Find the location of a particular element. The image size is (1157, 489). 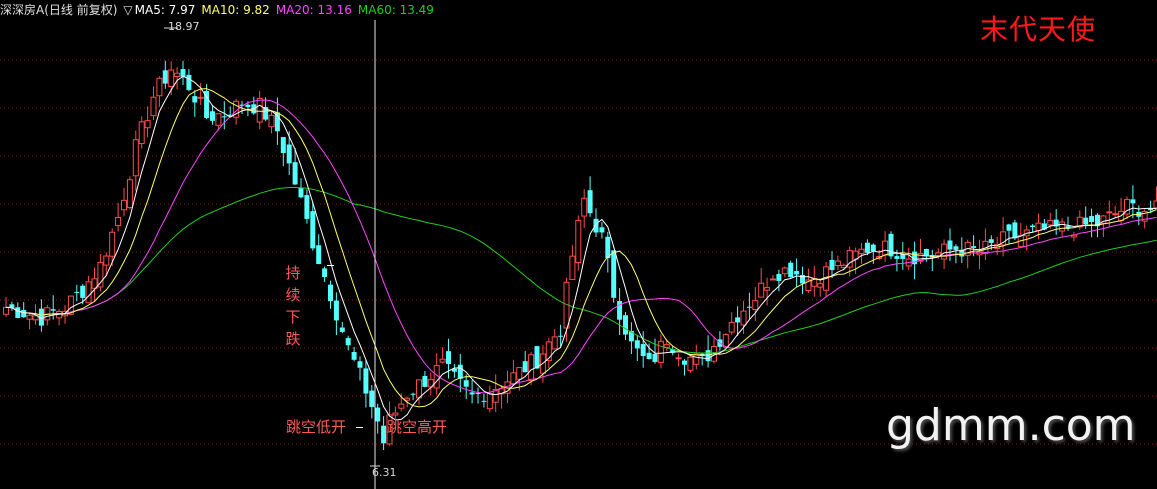

annotation-gap-up: 跳空高开 is located at coordinates (417, 427).